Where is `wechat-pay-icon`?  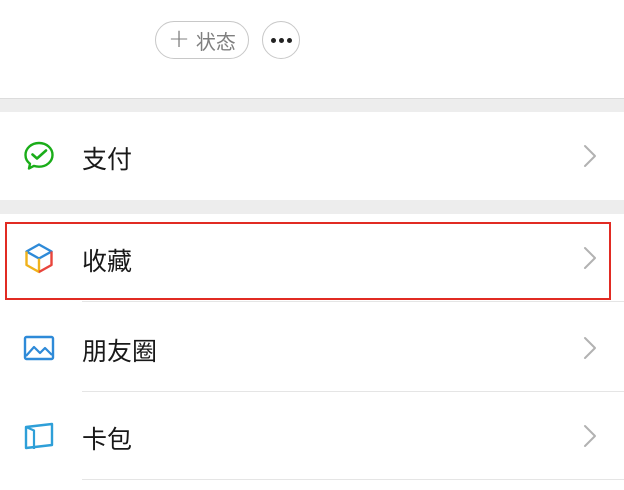 wechat-pay-icon is located at coordinates (39, 155).